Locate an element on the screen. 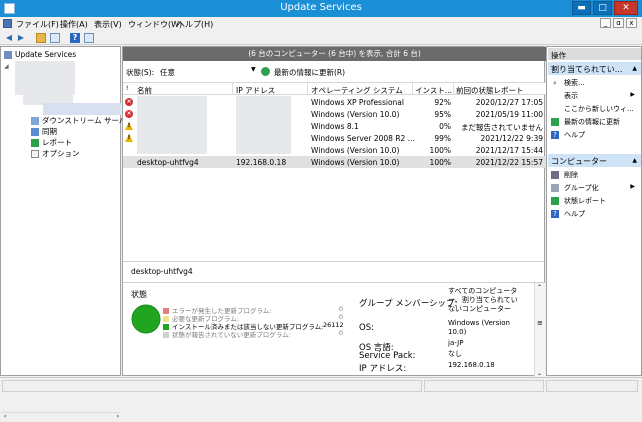 This screenshot has width=642, height=422. scroll-down-icon: ⌄ is located at coordinates (539, 373).